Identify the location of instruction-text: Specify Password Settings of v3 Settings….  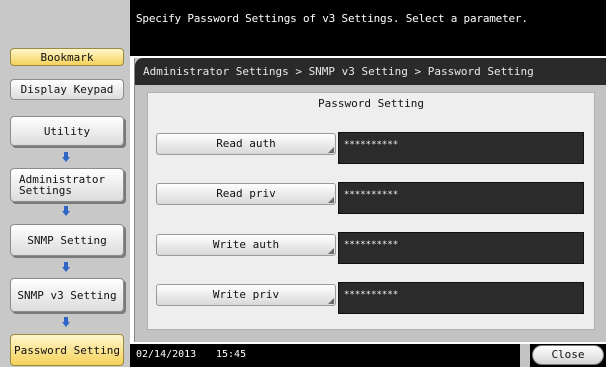
(332, 18).